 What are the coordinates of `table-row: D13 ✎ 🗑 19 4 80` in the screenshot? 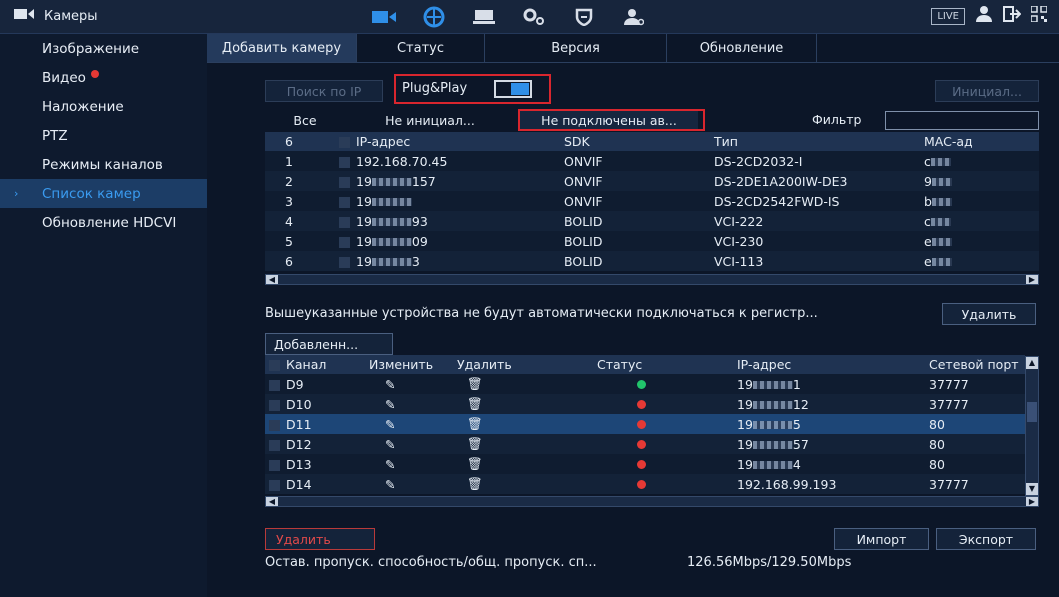 It's located at (645, 464).